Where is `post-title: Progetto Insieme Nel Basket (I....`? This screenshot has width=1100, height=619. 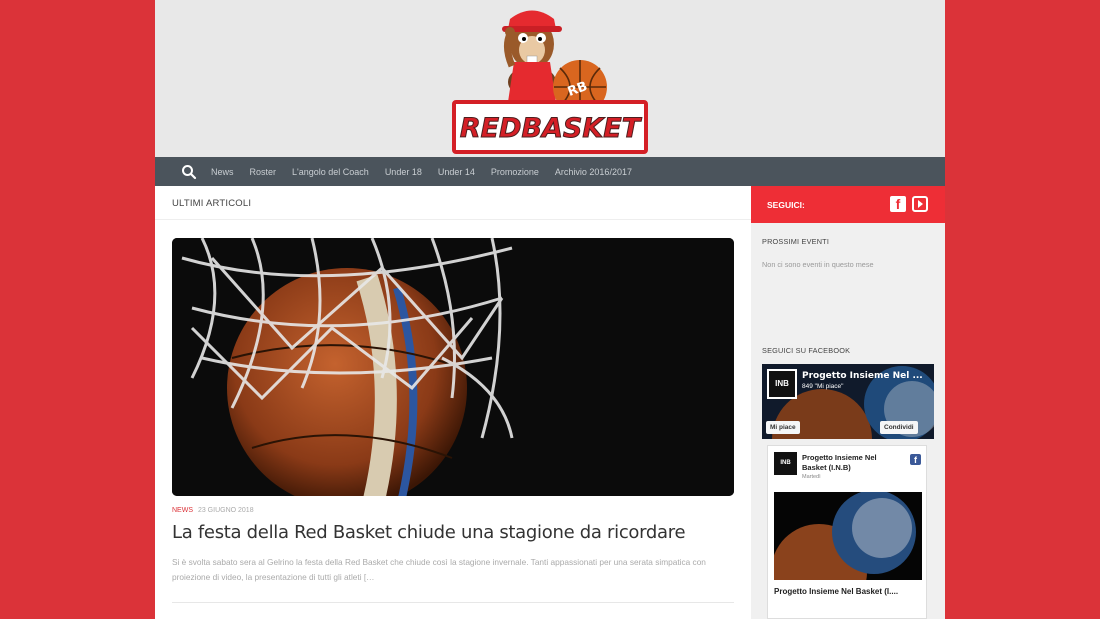 post-title: Progetto Insieme Nel Basket (I.... is located at coordinates (849, 591).